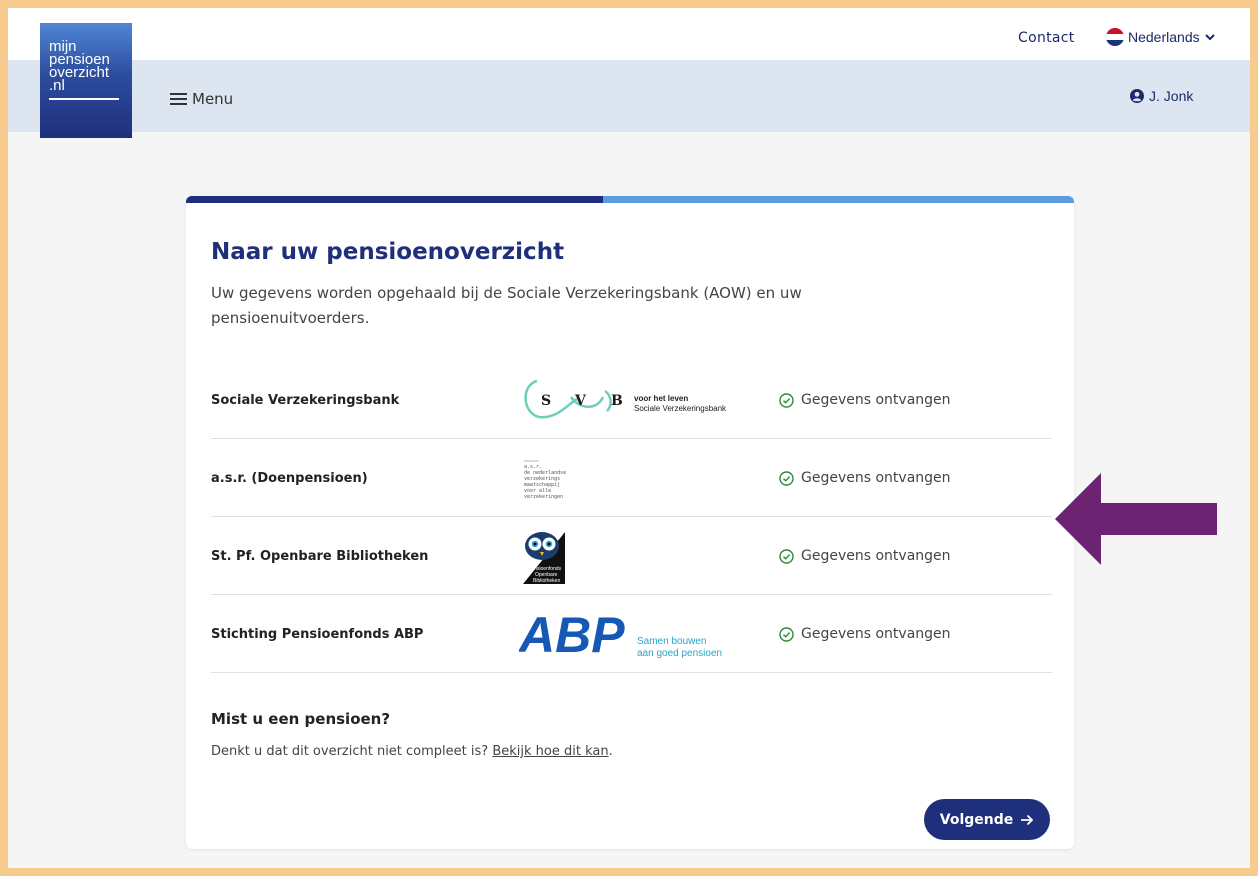  Describe the element at coordinates (388, 252) in the screenshot. I see `page-title: Naar uw pensioenoverzicht` at that location.